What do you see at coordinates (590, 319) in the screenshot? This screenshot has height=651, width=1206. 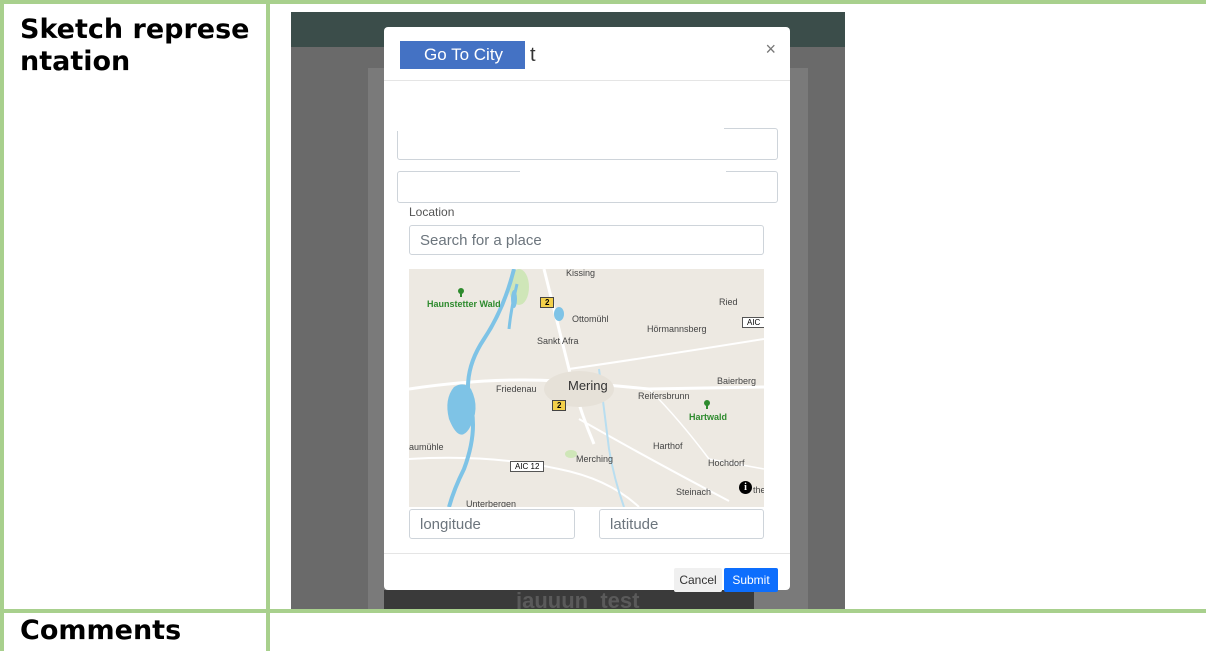 I see `map-label-ottomuhl: Ottomühl` at bounding box center [590, 319].